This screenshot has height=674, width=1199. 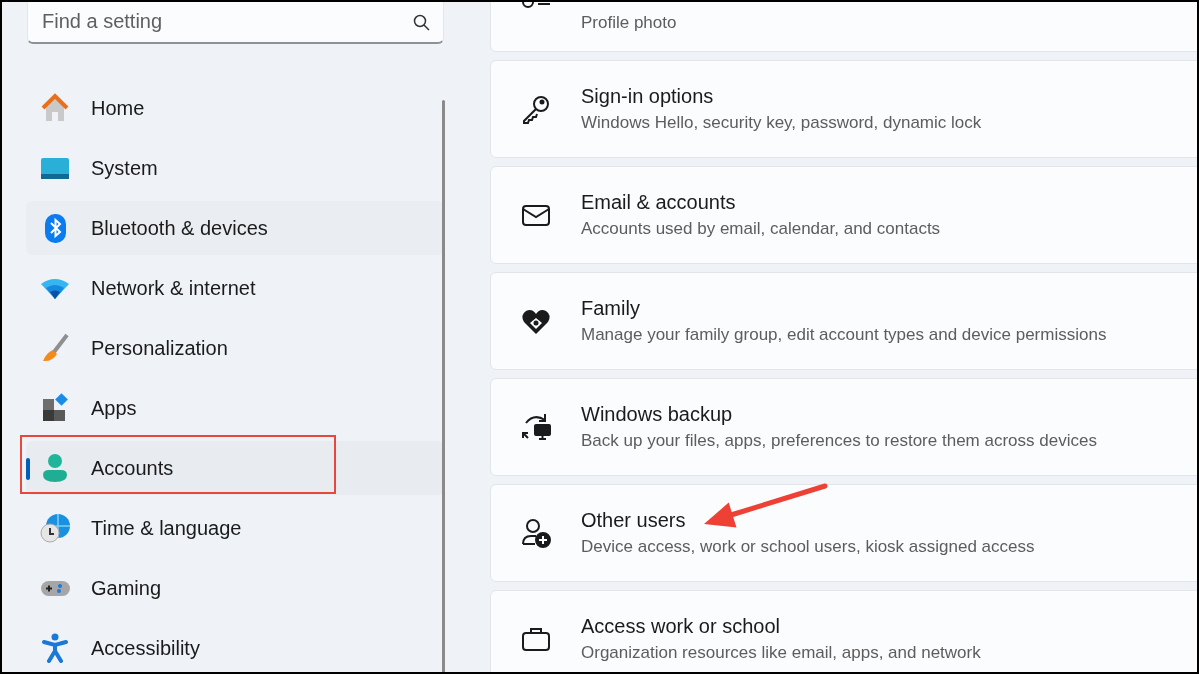 What do you see at coordinates (443, 386) in the screenshot?
I see `scrollbar` at bounding box center [443, 386].